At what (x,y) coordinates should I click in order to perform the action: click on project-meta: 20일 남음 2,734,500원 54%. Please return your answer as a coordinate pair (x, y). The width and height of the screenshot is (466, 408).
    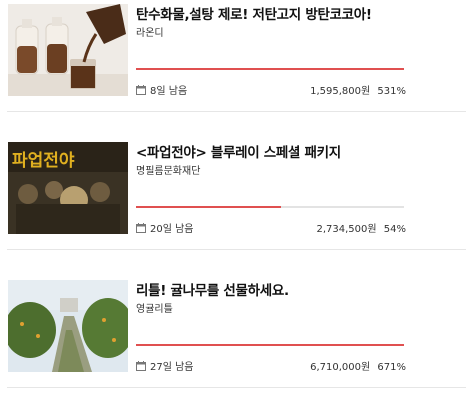
    Looking at the image, I should click on (271, 228).